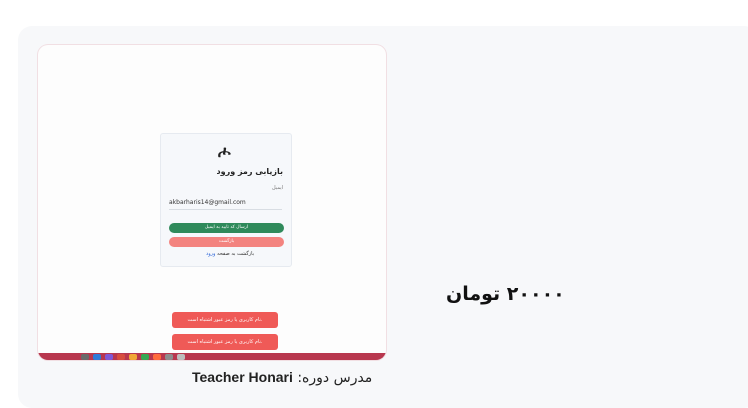  What do you see at coordinates (212, 356) in the screenshot?
I see `taskbar` at bounding box center [212, 356].